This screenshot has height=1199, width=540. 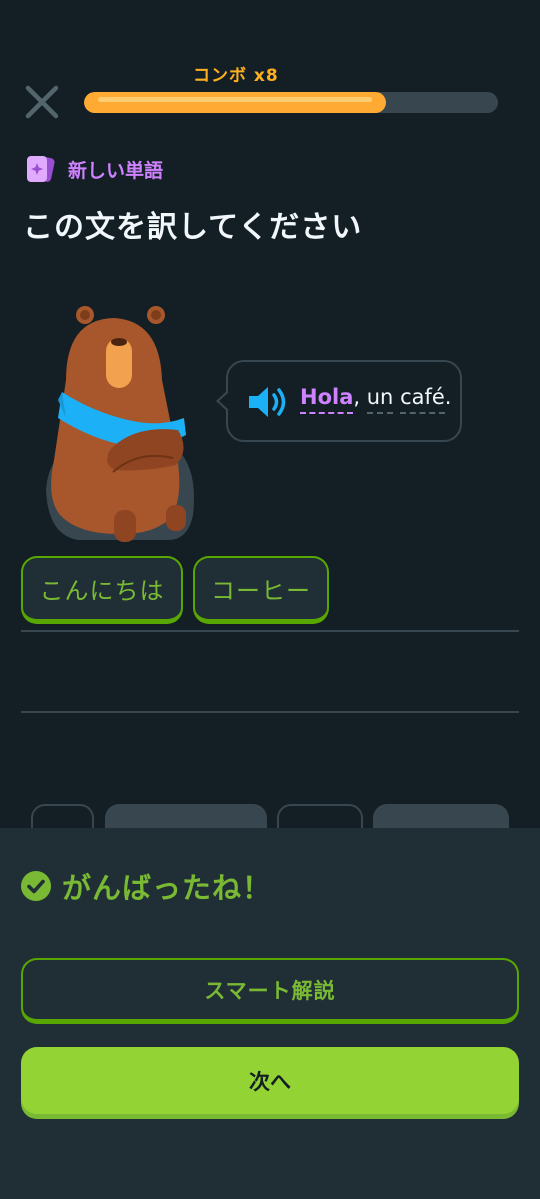 I want to click on sentence: Hola, un café., so click(x=376, y=399).